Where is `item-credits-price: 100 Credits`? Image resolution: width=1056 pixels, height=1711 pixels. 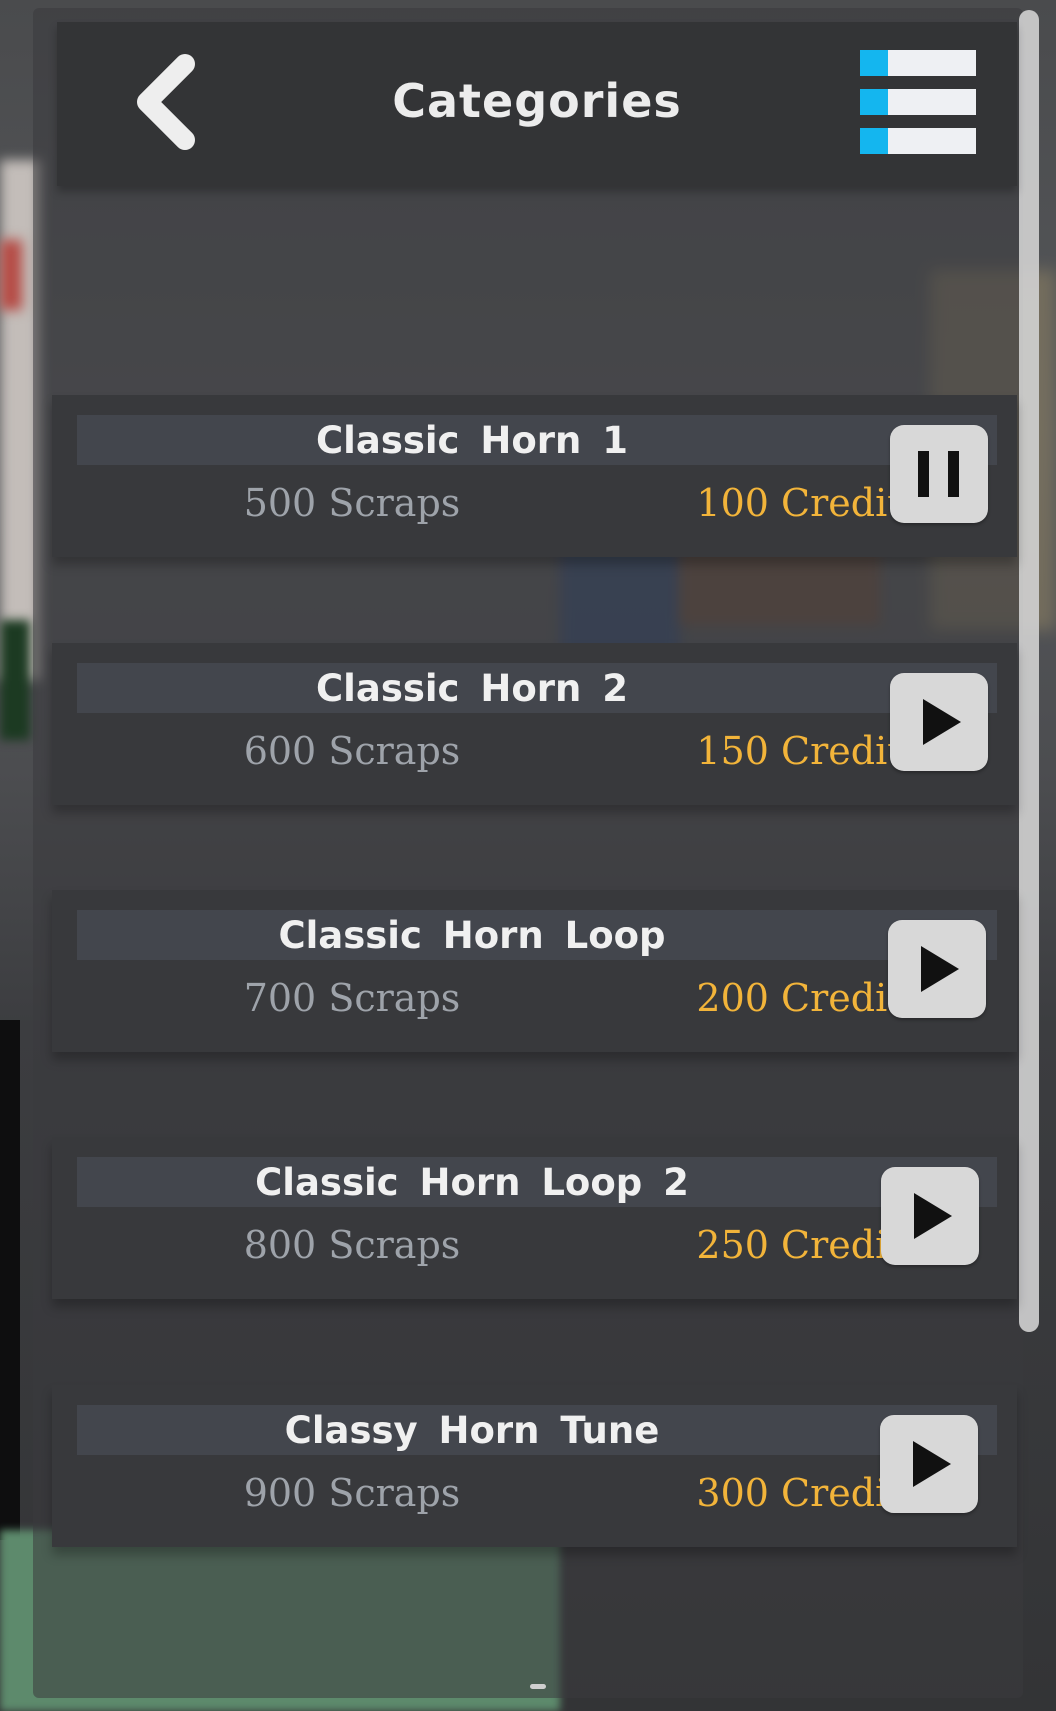 item-credits-price: 100 Credits is located at coordinates (809, 503).